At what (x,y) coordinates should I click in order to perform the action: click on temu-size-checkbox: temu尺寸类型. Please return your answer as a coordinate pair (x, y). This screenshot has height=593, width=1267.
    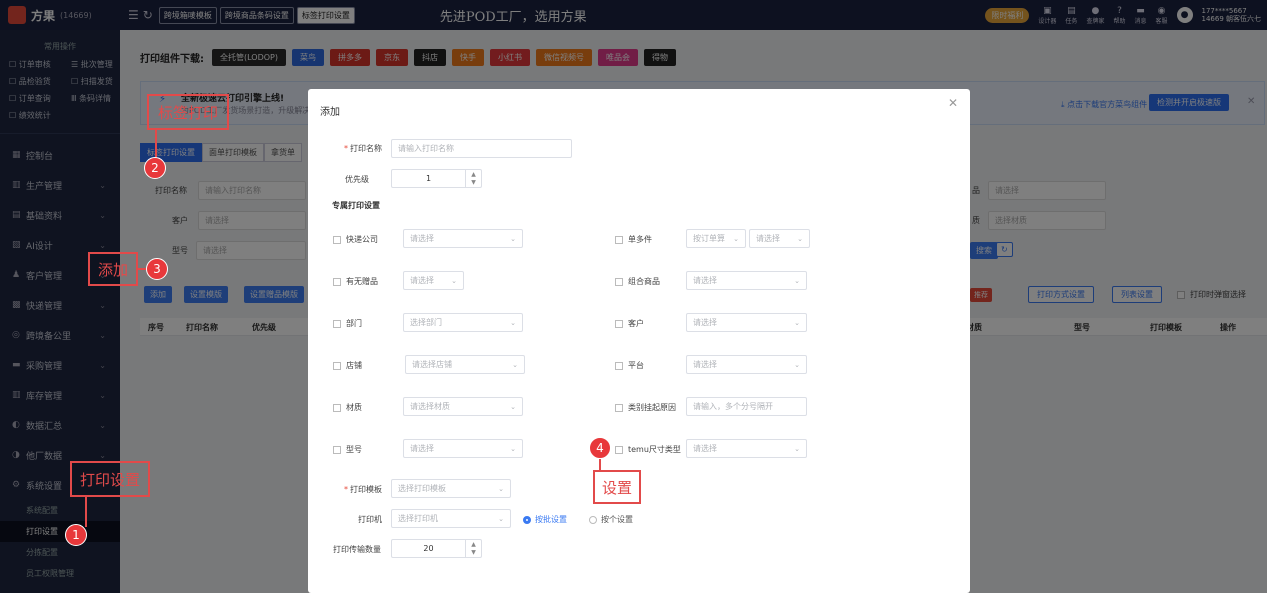
    Looking at the image, I should click on (648, 449).